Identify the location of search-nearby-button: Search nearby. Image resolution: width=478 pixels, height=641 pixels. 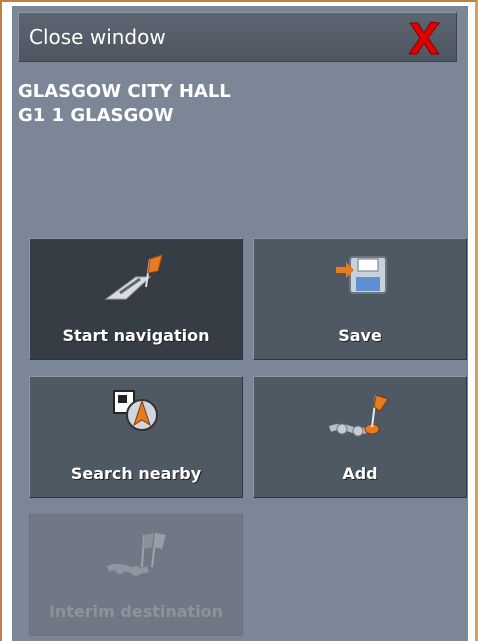
(136, 437).